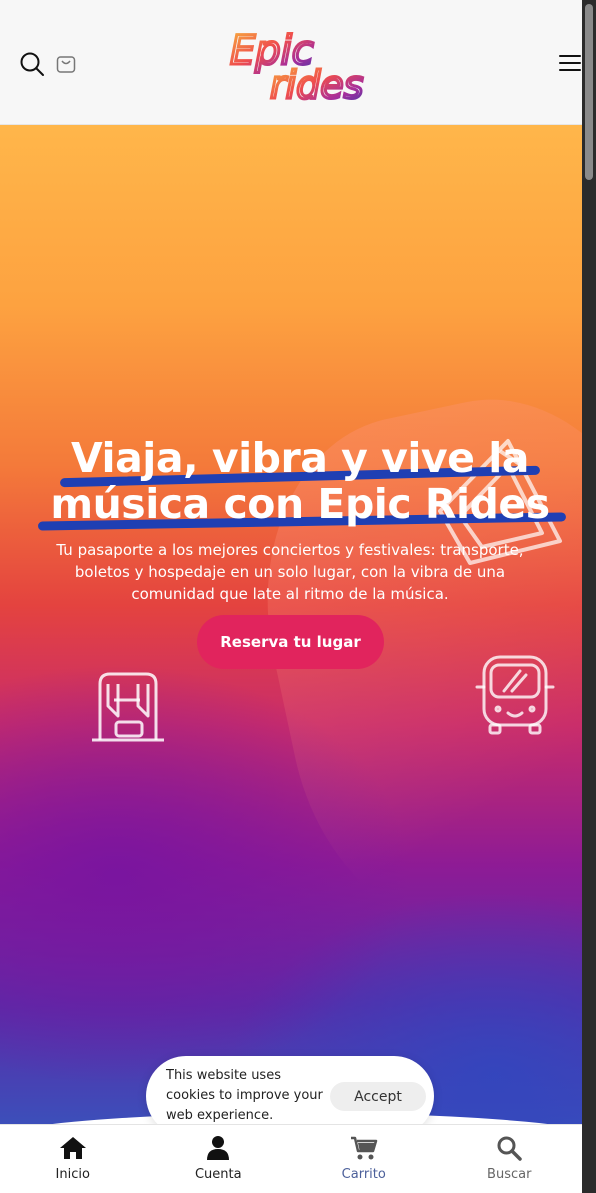  Describe the element at coordinates (300, 458) in the screenshot. I see `hero-title-line-1: Viaja, vibra y vive la` at that location.